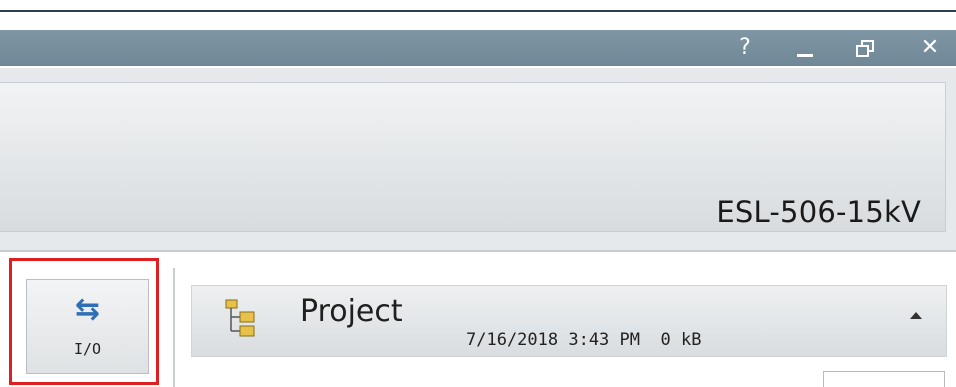  What do you see at coordinates (478, 48) in the screenshot?
I see `title-bar: ? ✕` at bounding box center [478, 48].